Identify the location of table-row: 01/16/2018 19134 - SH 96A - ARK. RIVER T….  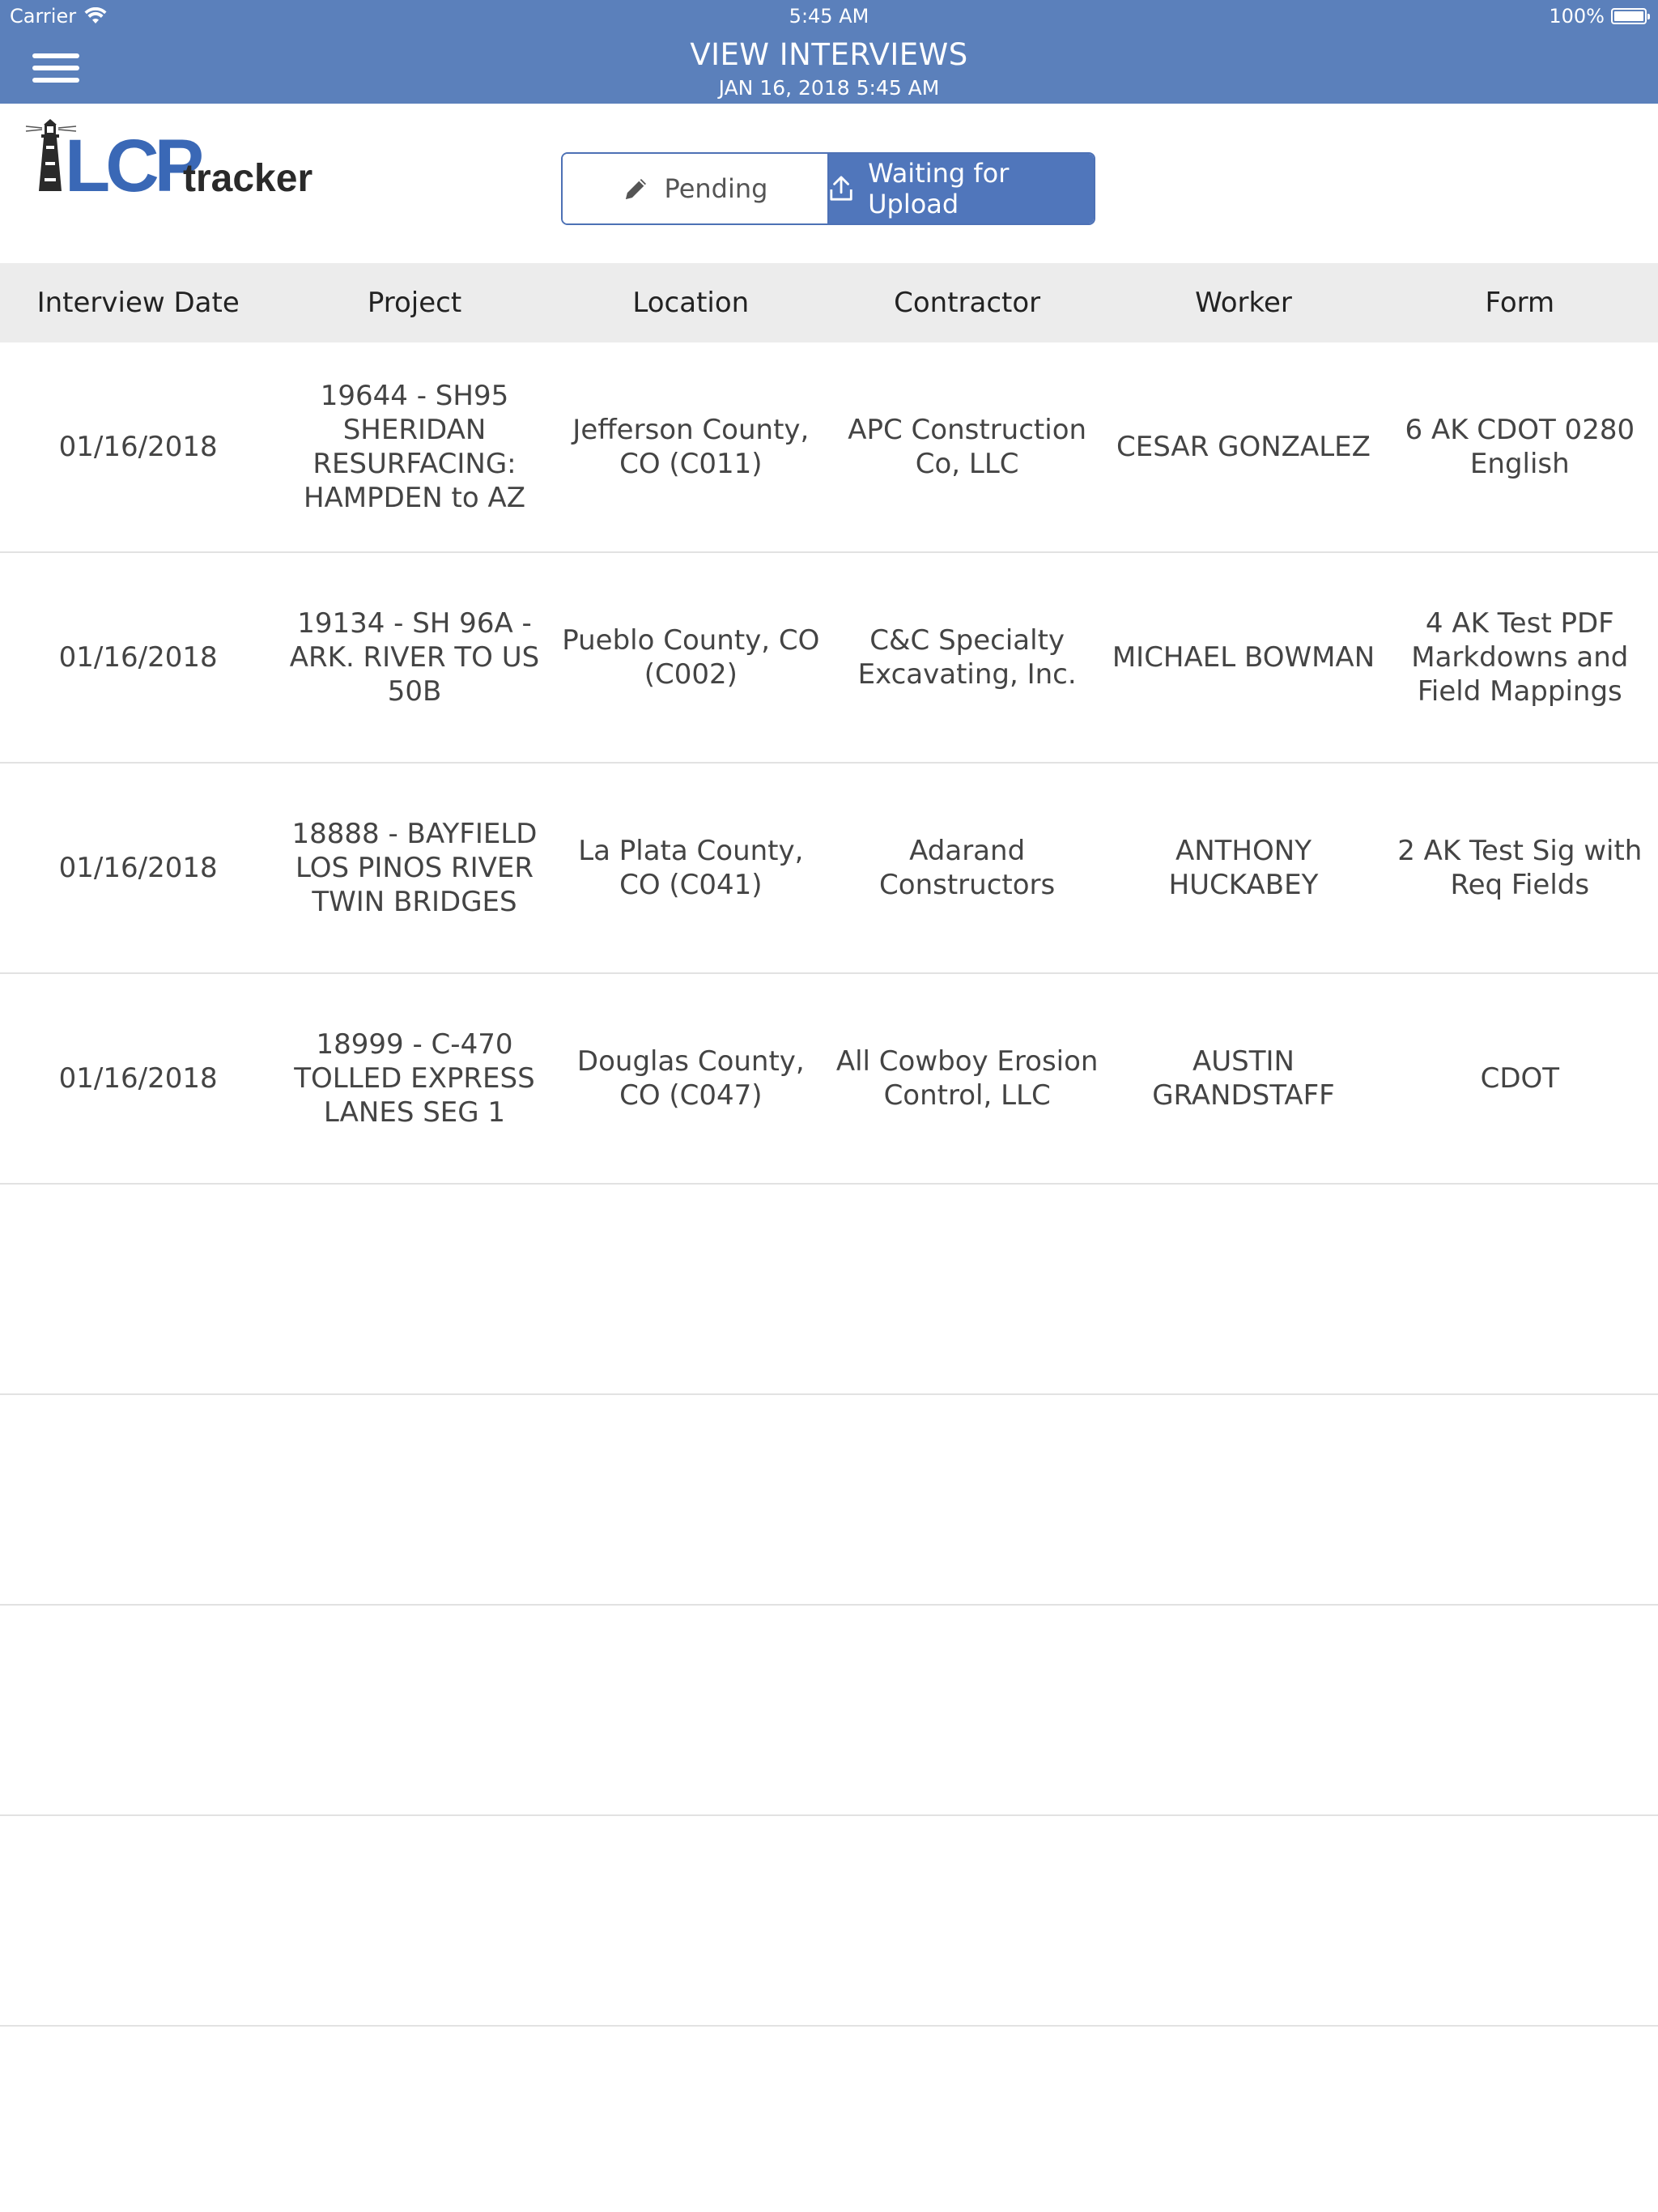
(829, 659).